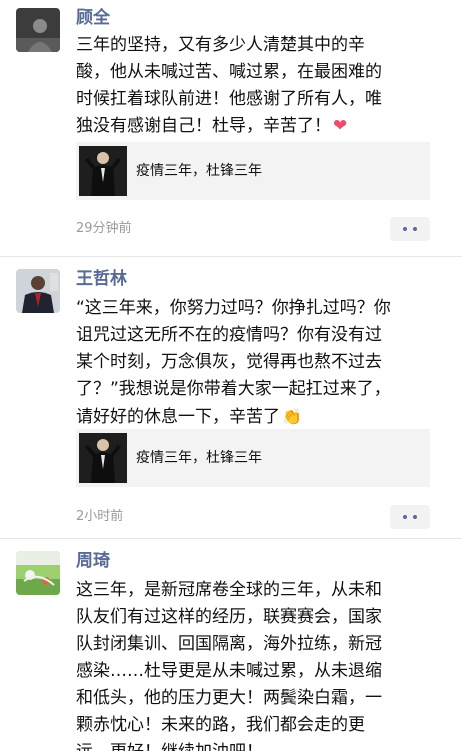 This screenshot has height=751, width=462. What do you see at coordinates (93, 18) in the screenshot?
I see `author-name: 顾全` at bounding box center [93, 18].